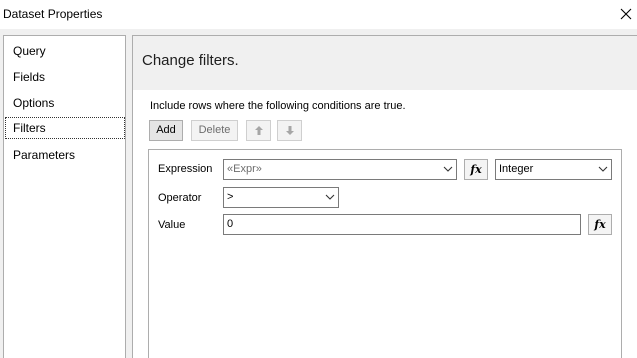 This screenshot has width=637, height=358. Describe the element at coordinates (230, 224) in the screenshot. I see `value-text: 0` at that location.